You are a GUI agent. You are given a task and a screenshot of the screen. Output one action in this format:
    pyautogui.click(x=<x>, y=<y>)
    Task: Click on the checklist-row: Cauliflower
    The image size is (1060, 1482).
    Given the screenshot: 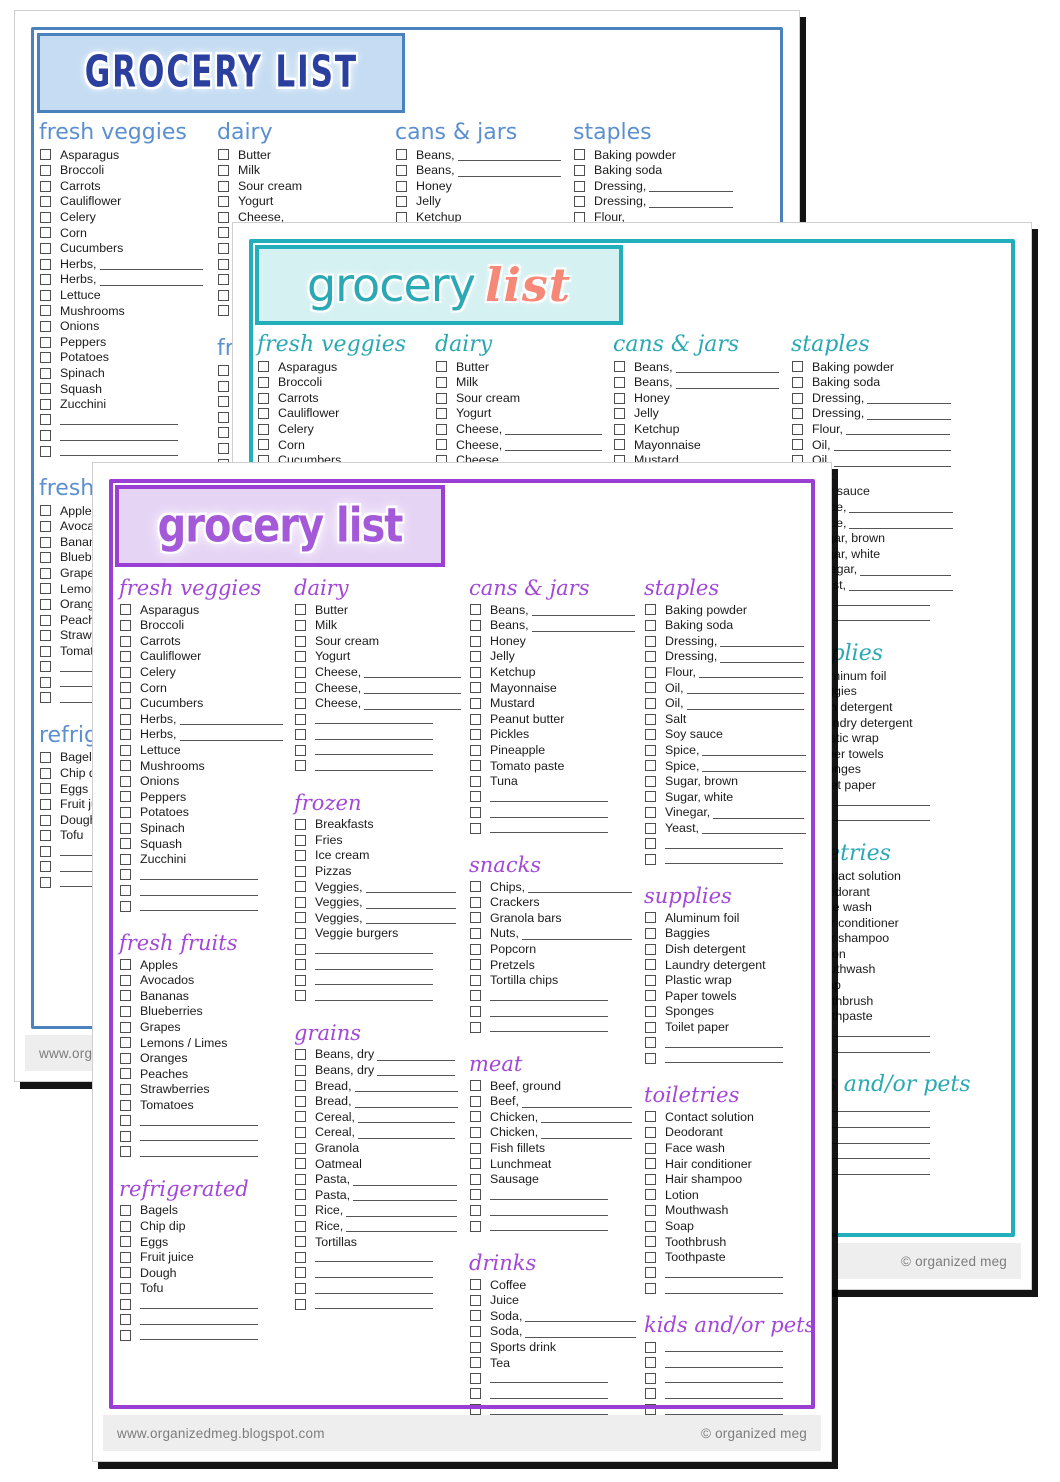 What is the action you would take?
    pyautogui.click(x=126, y=202)
    